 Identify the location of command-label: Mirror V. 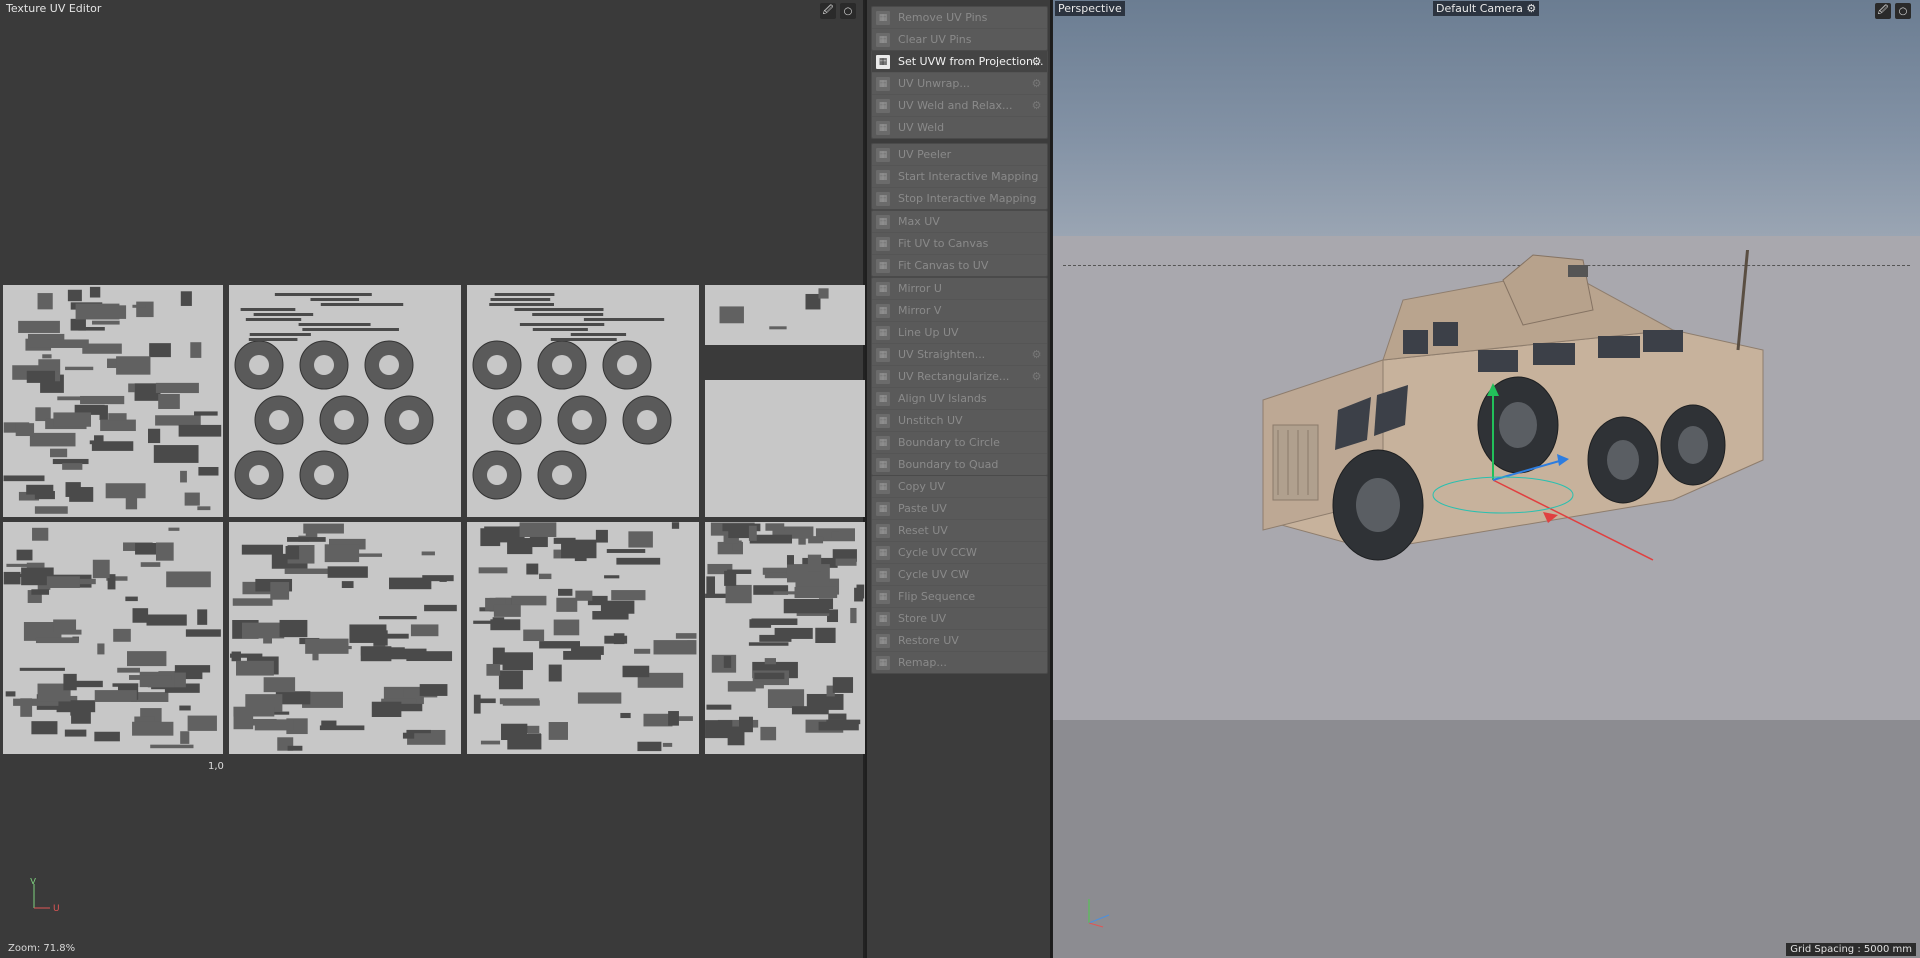
(920, 310).